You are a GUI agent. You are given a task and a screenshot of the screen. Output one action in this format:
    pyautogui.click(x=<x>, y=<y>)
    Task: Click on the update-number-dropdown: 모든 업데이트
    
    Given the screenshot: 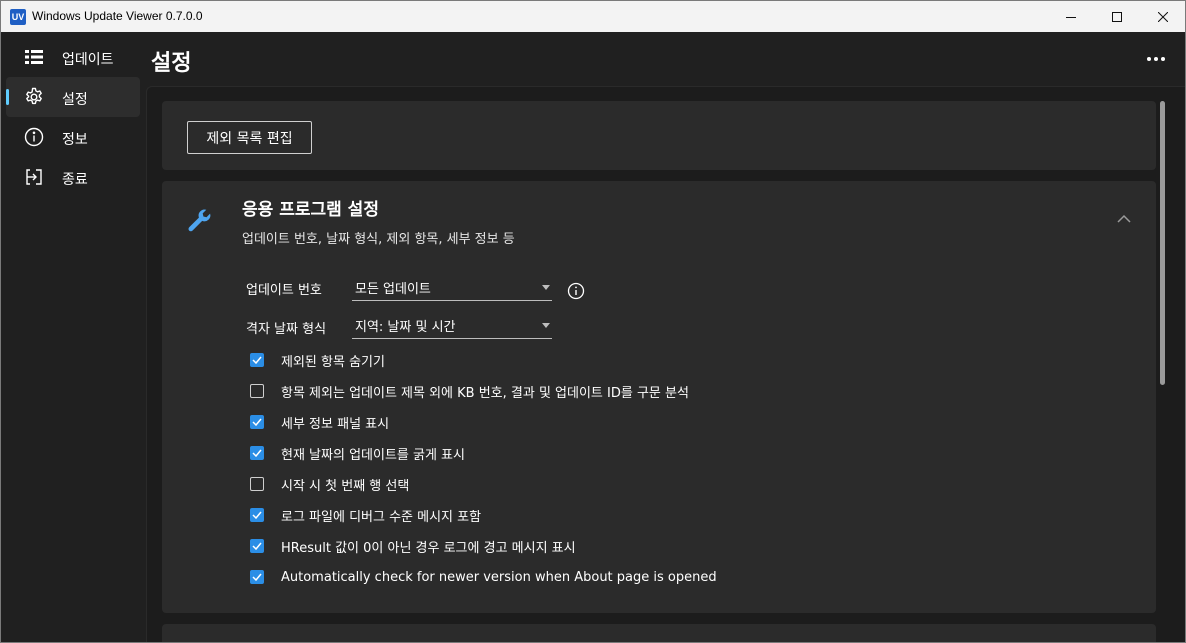 What is the action you would take?
    pyautogui.click(x=452, y=288)
    